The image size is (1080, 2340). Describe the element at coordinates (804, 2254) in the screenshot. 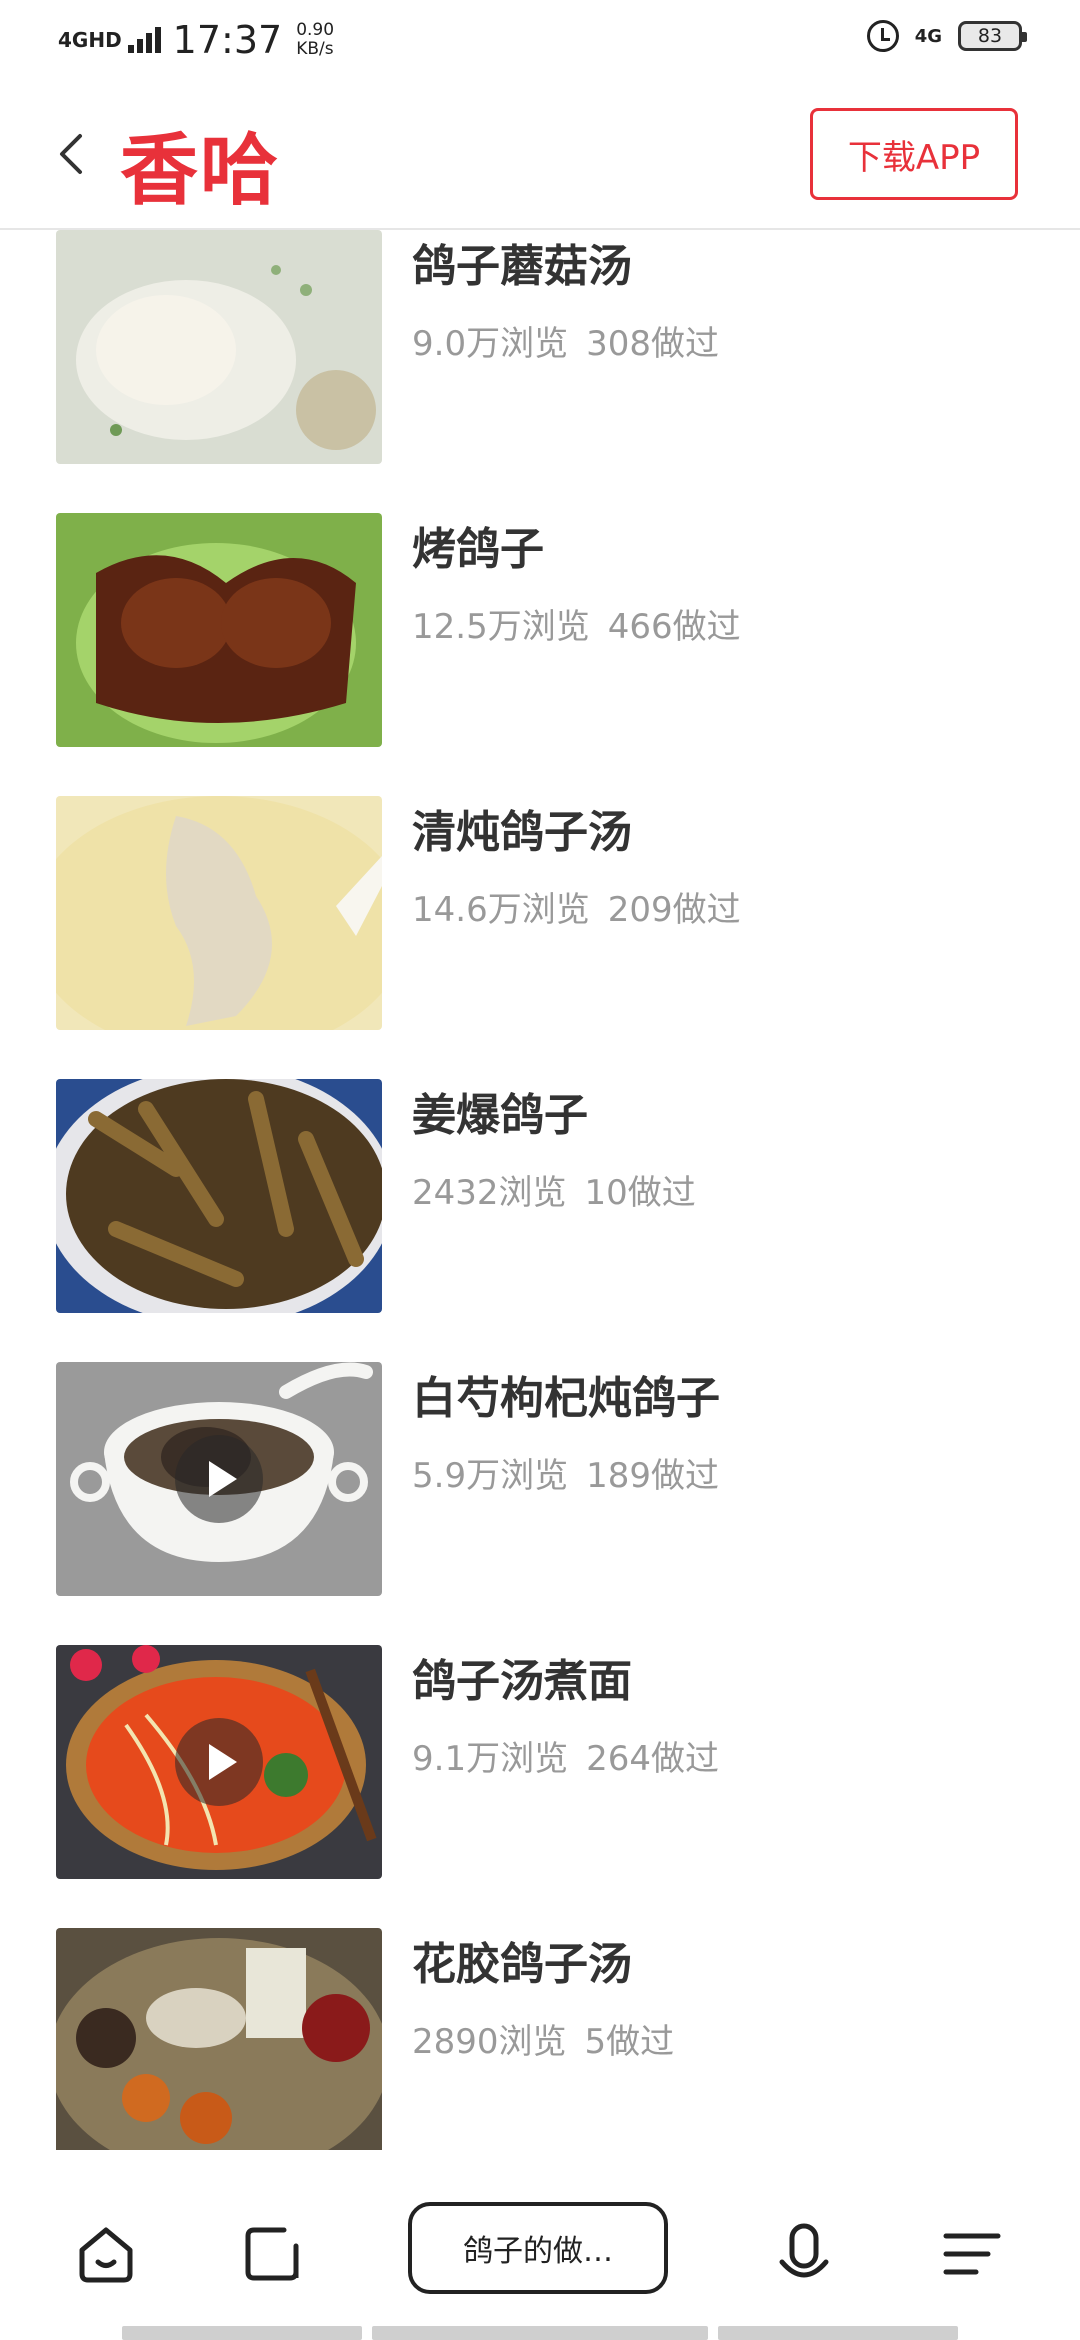

I see `microphone-icon` at that location.